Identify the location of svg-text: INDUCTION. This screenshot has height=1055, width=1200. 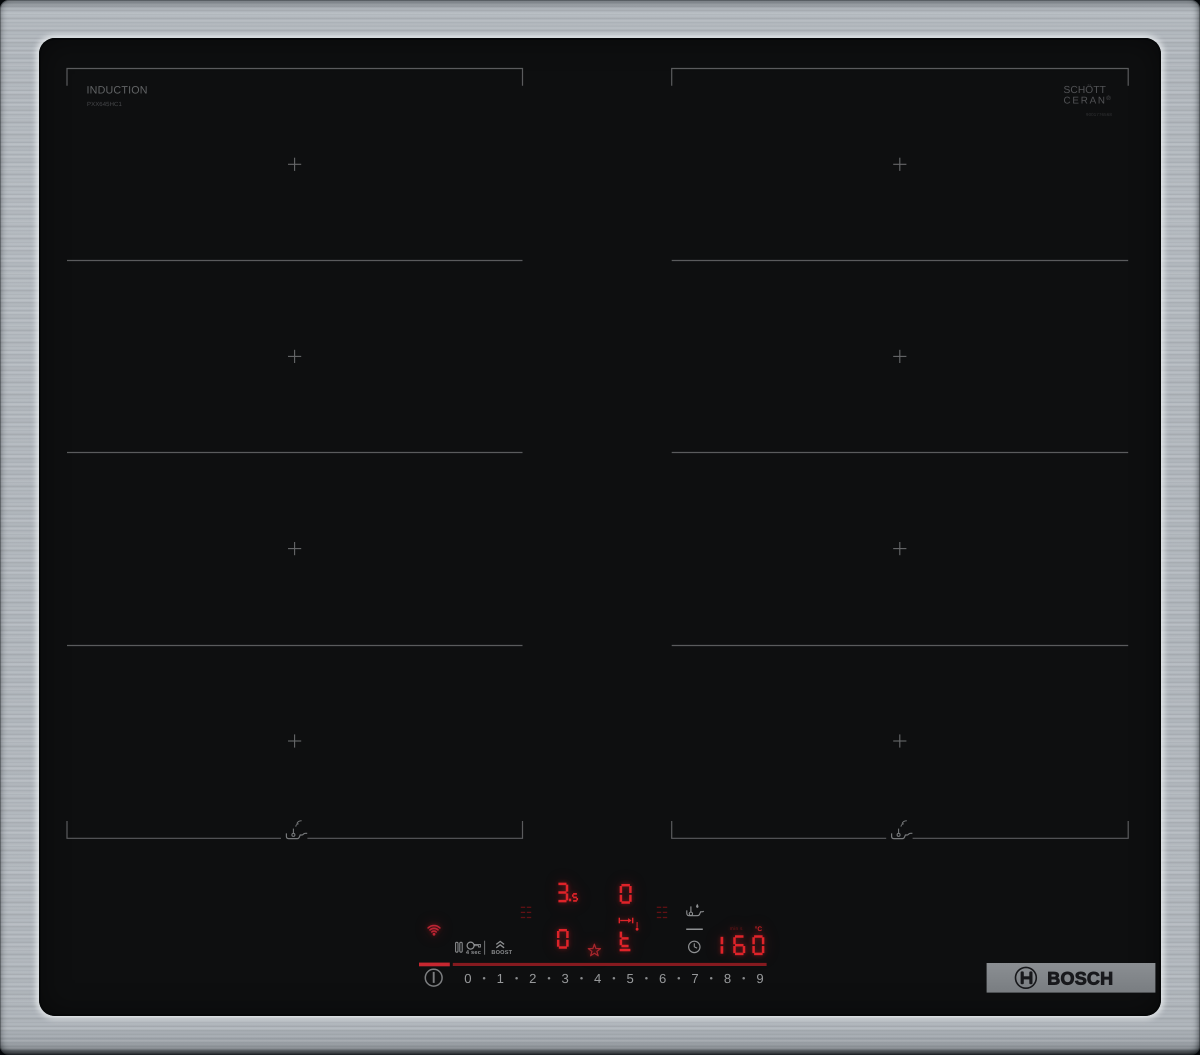
(117, 91).